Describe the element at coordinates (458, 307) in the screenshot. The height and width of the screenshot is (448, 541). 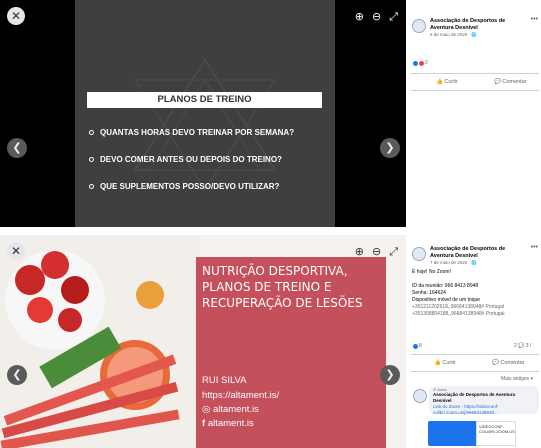
I see `post-text-line: +351211202618,,96684138948# Portugal` at that location.